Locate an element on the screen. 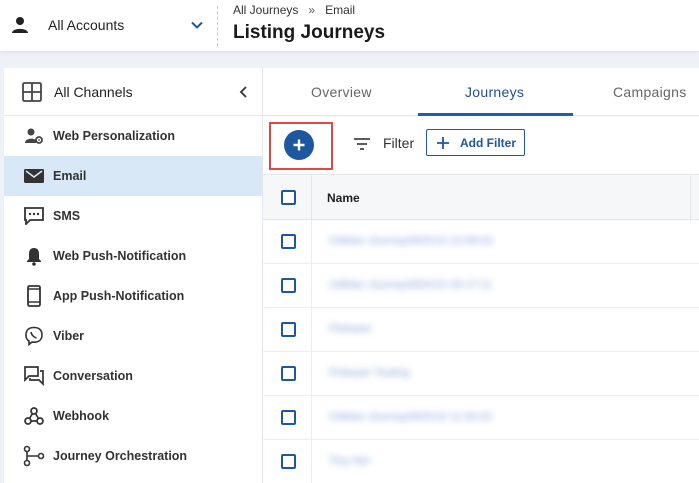 This screenshot has width=699, height=483. table-row: Pinkaser Testing is located at coordinates (481, 374).